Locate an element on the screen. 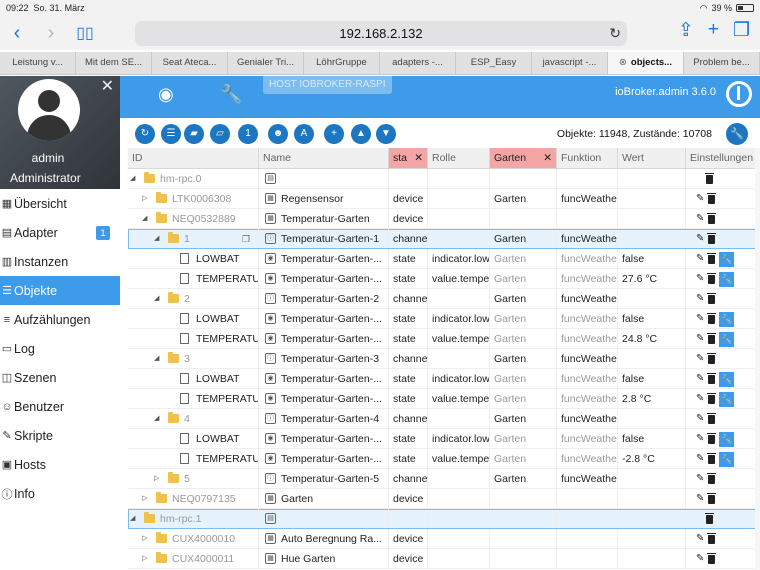 The width and height of the screenshot is (760, 570). table-row: ▷ NEQ0797135 ▦ Garten device ✎ is located at coordinates (444, 499).